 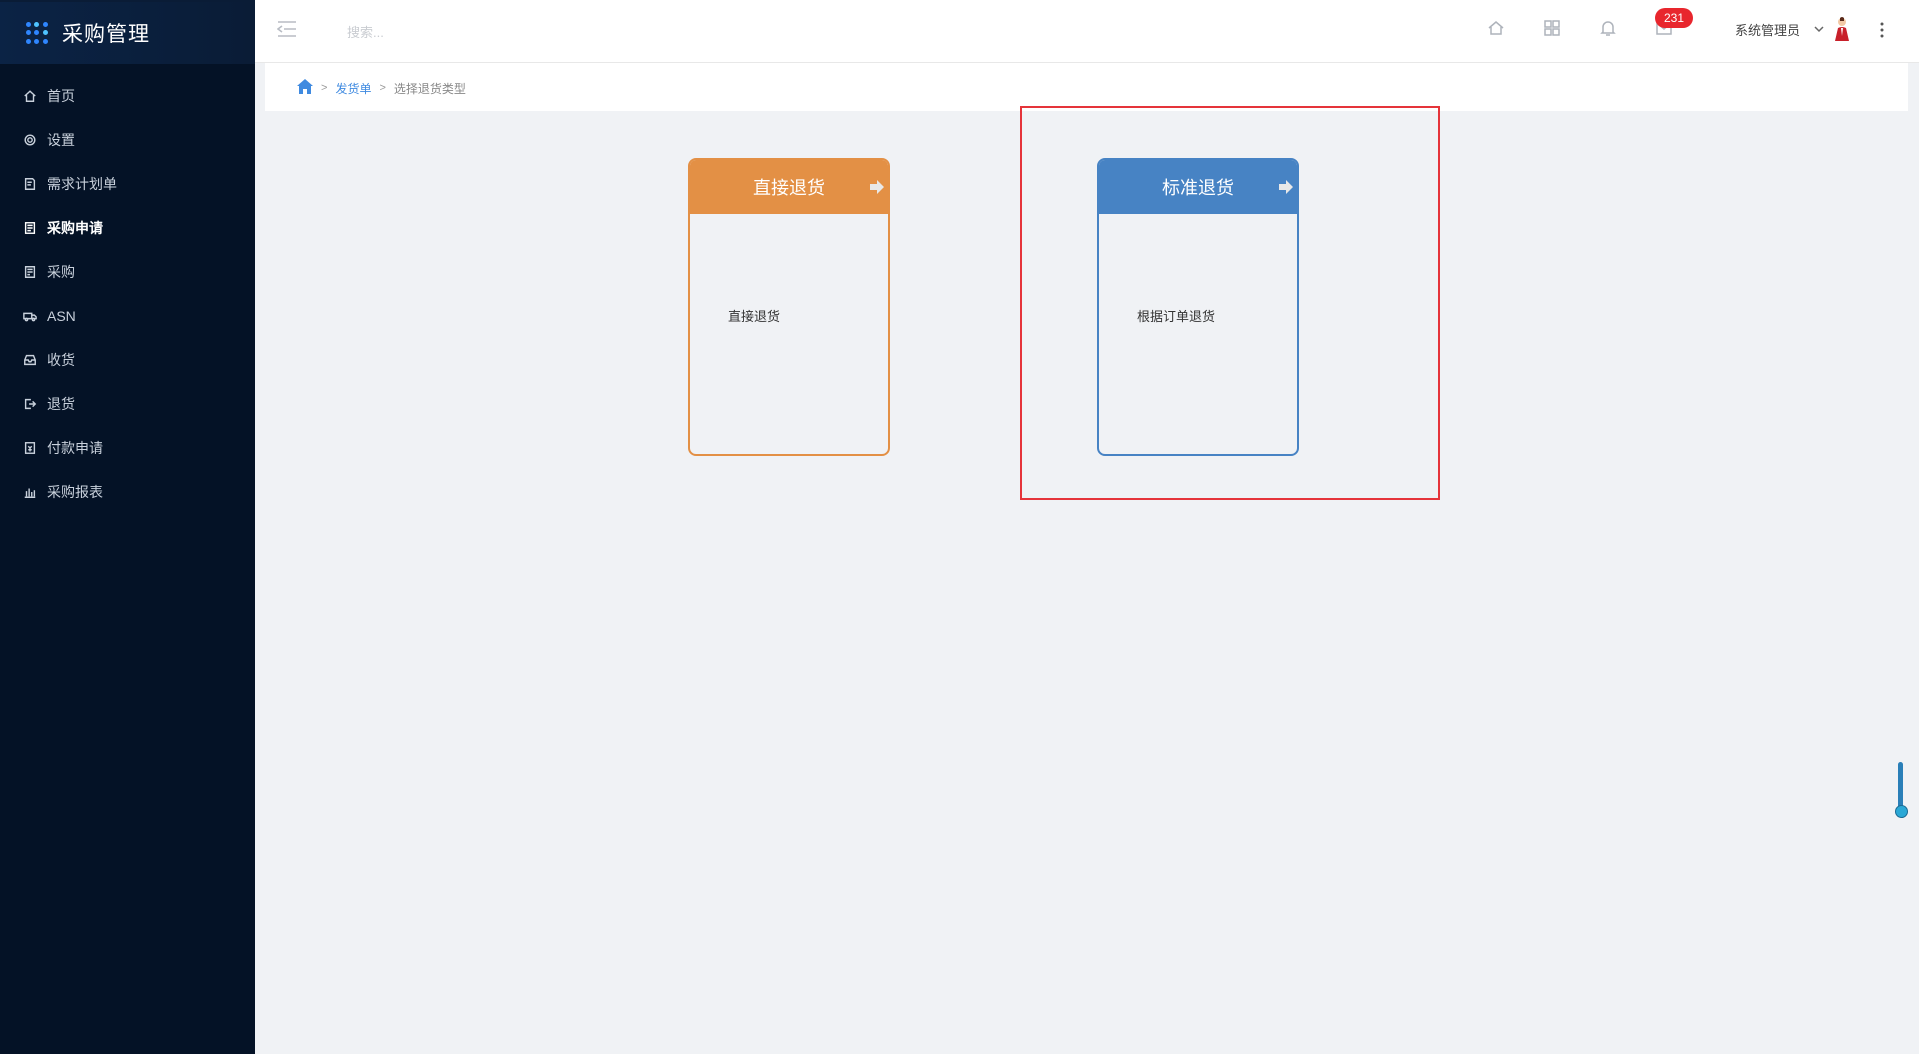 What do you see at coordinates (1609, 29) in the screenshot?
I see `bell-icon` at bounding box center [1609, 29].